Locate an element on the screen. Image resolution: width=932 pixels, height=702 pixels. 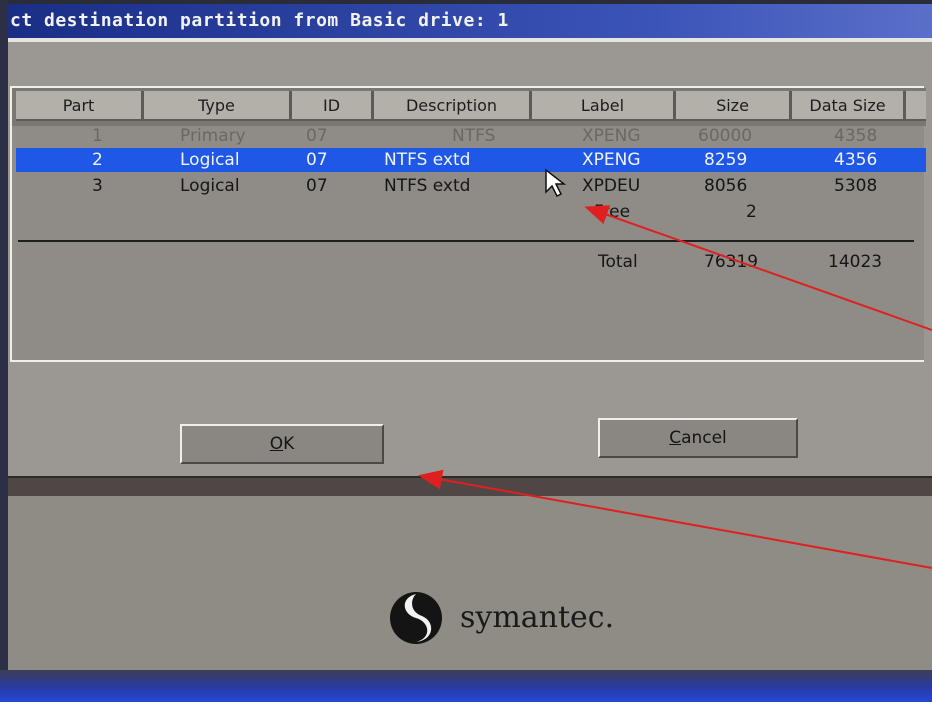
cell-size: 60000 is located at coordinates (725, 136).